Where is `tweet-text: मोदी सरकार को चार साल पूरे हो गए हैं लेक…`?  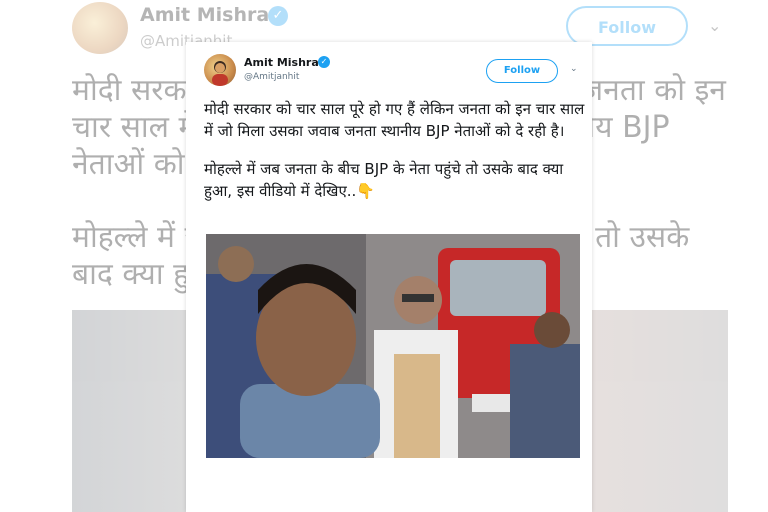 tweet-text: मोदी सरकार को चार साल पूरे हो गए हैं लेक… is located at coordinates (395, 158).